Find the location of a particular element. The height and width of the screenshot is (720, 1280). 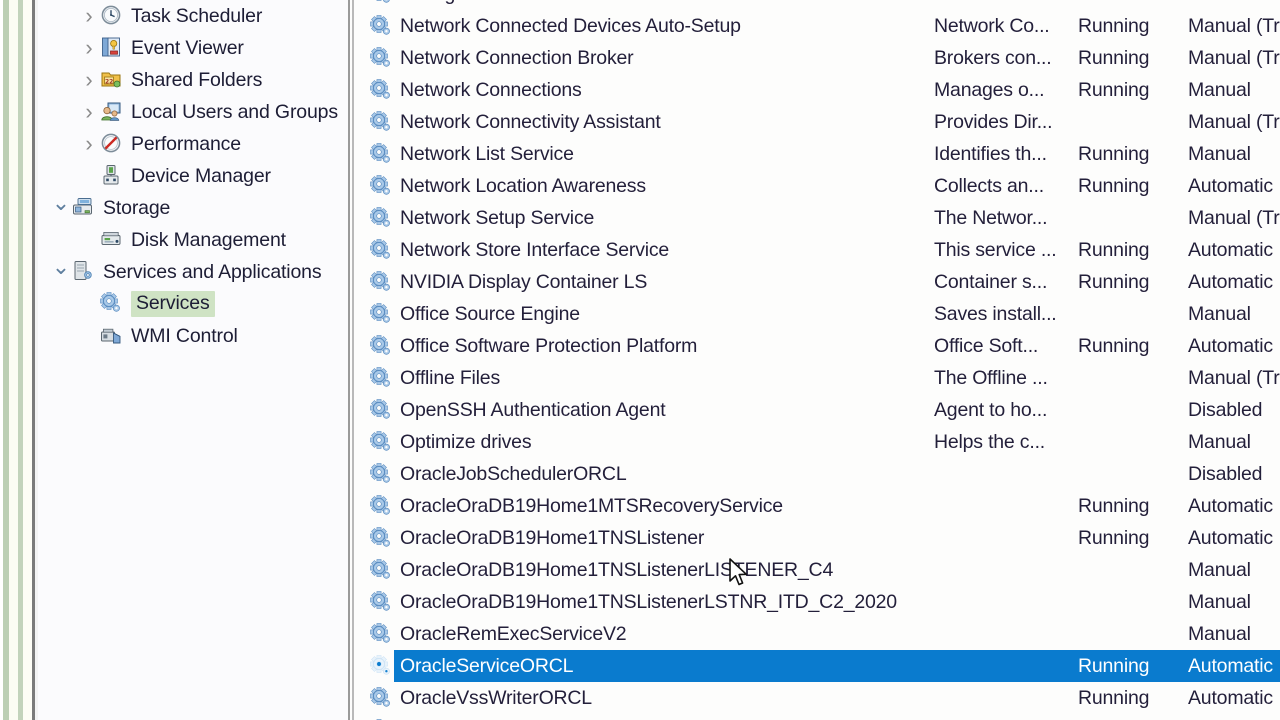

scrollbar-thumb-left is located at coordinates (13, 360).